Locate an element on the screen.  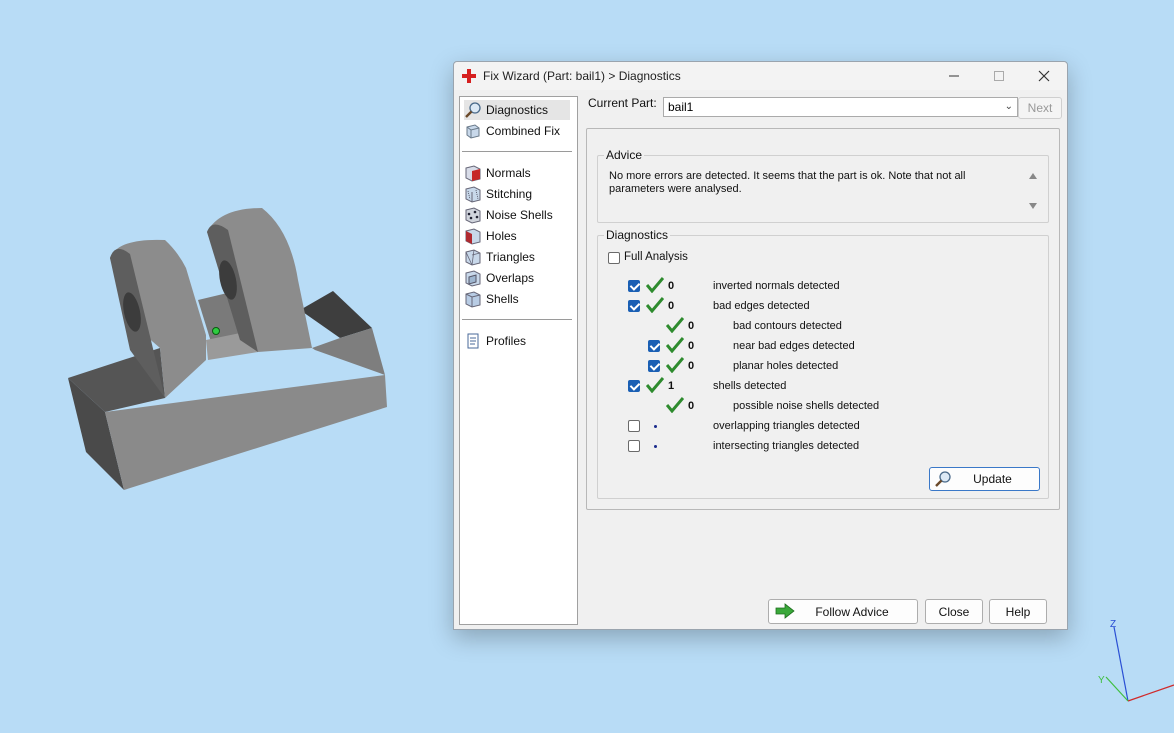
noise-shells-icon is located at coordinates (473, 215).